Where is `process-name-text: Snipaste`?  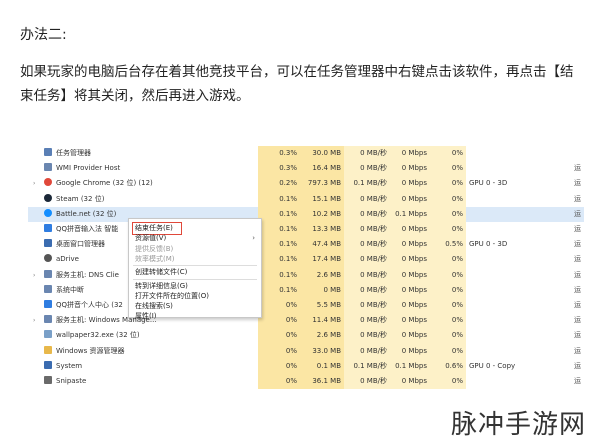 process-name-text: Snipaste is located at coordinates (71, 381).